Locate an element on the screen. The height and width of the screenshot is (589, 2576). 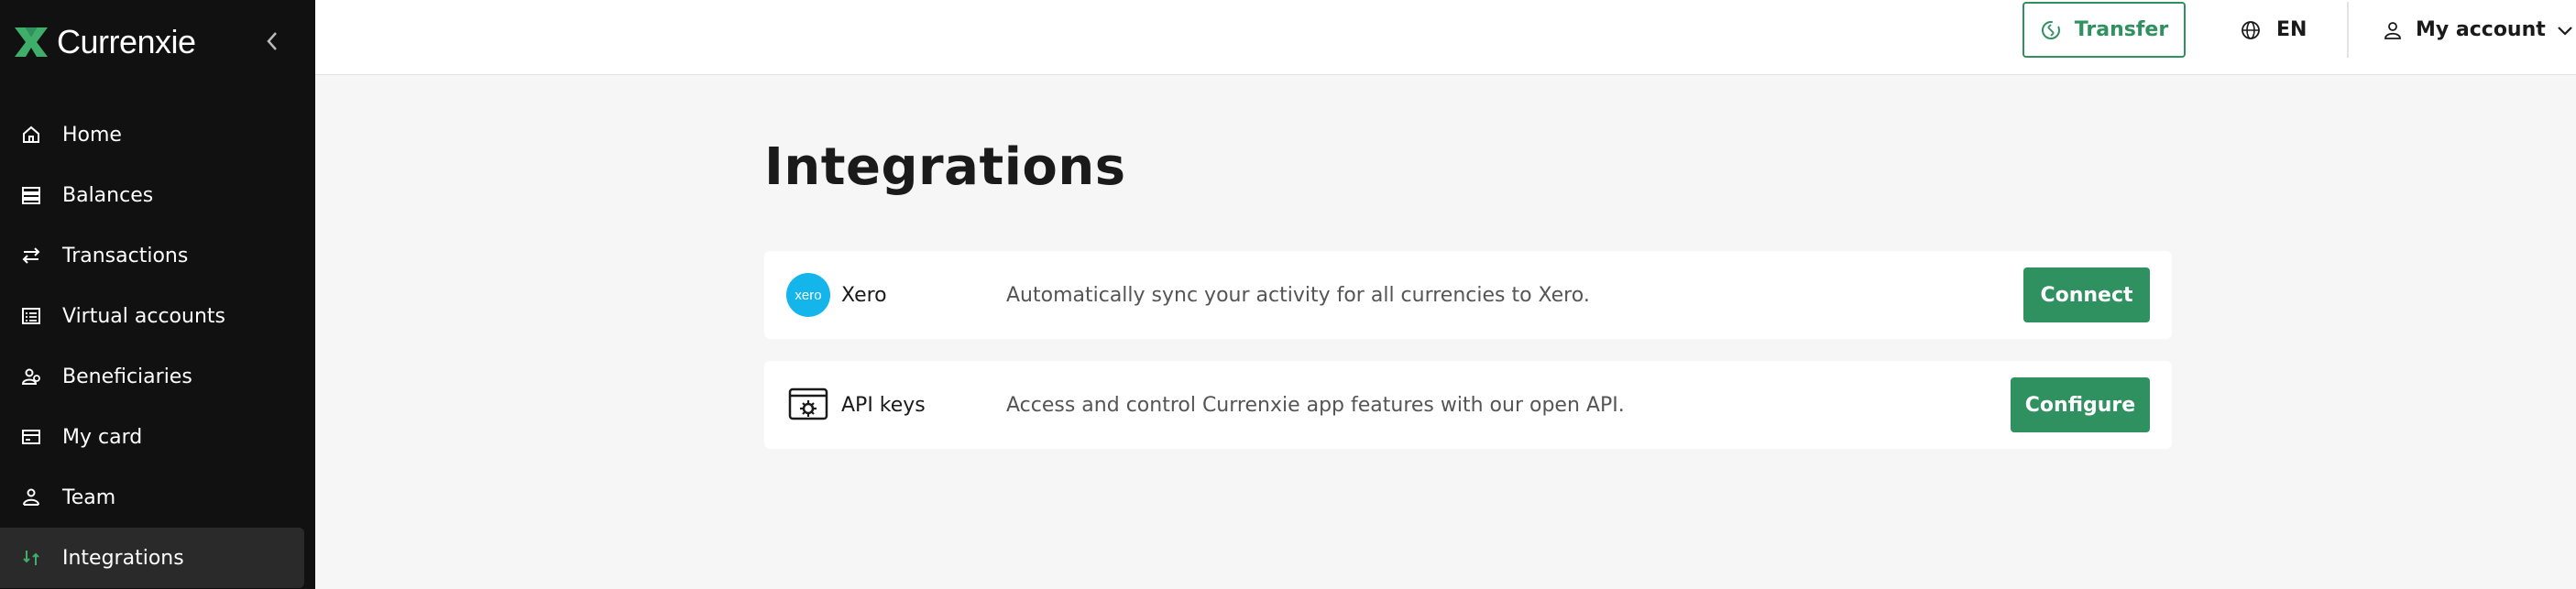
account-label: My account is located at coordinates (2481, 29).